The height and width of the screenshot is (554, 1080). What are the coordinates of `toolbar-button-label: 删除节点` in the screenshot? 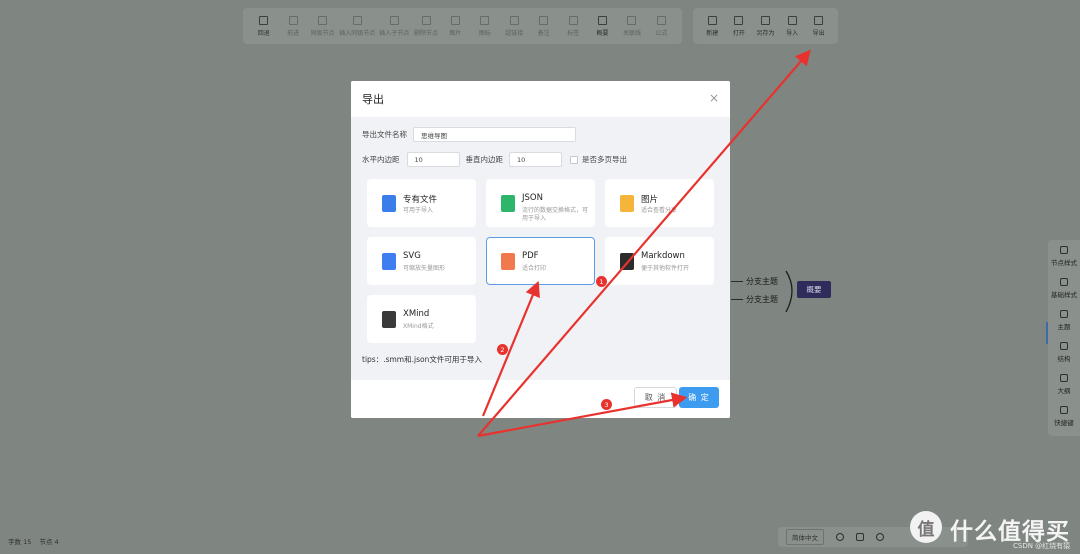 It's located at (426, 33).